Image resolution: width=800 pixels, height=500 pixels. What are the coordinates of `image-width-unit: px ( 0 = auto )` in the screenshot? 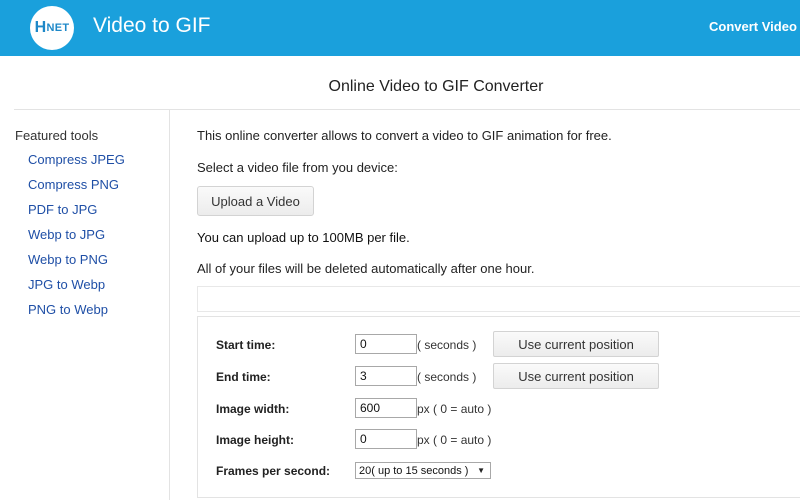 It's located at (454, 409).